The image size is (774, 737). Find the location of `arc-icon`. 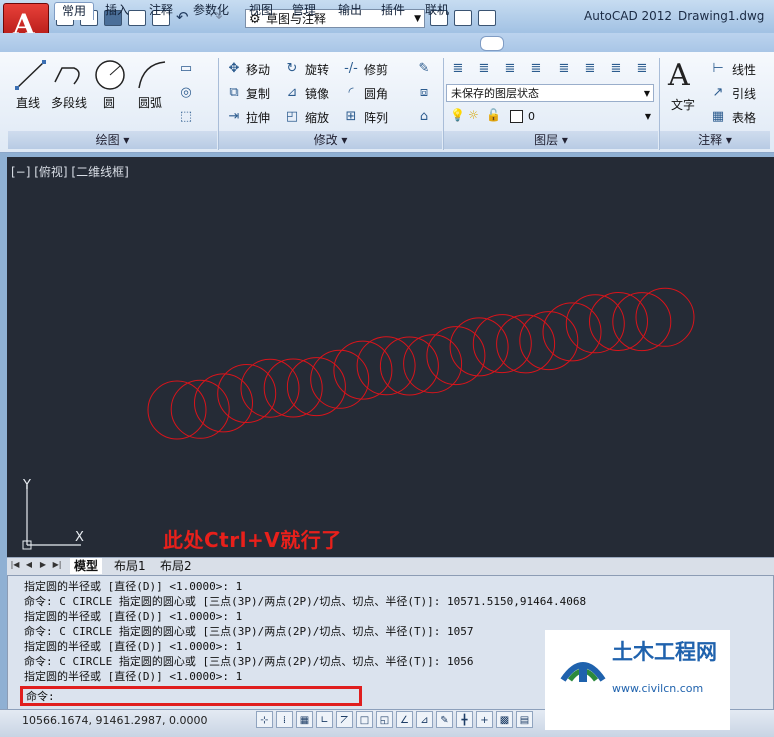

arc-icon is located at coordinates (152, 75).